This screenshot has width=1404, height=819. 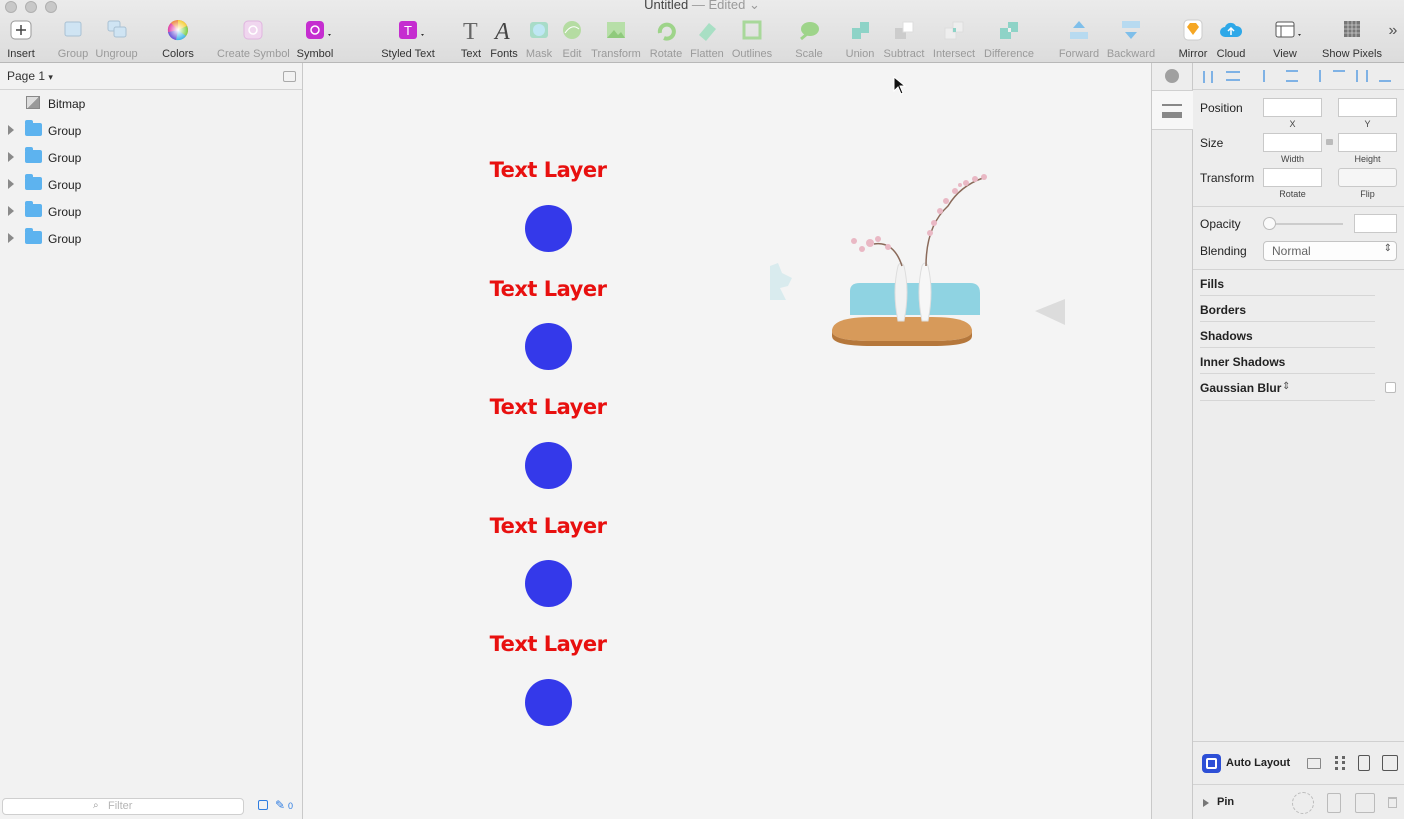 I want to click on pin-edges-icon, so click(x=1303, y=803).